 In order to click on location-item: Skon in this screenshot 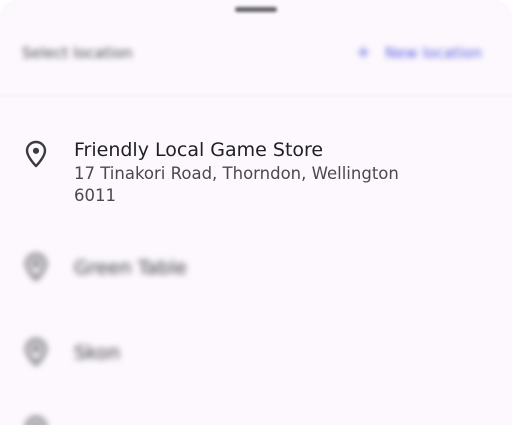, I will do `click(256, 355)`.